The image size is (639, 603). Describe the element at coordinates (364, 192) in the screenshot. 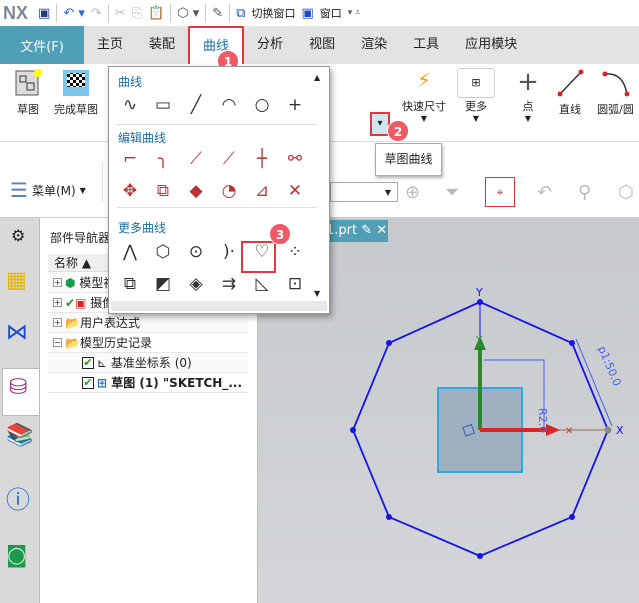

I see `selection-filter-dropdown: ▼` at that location.